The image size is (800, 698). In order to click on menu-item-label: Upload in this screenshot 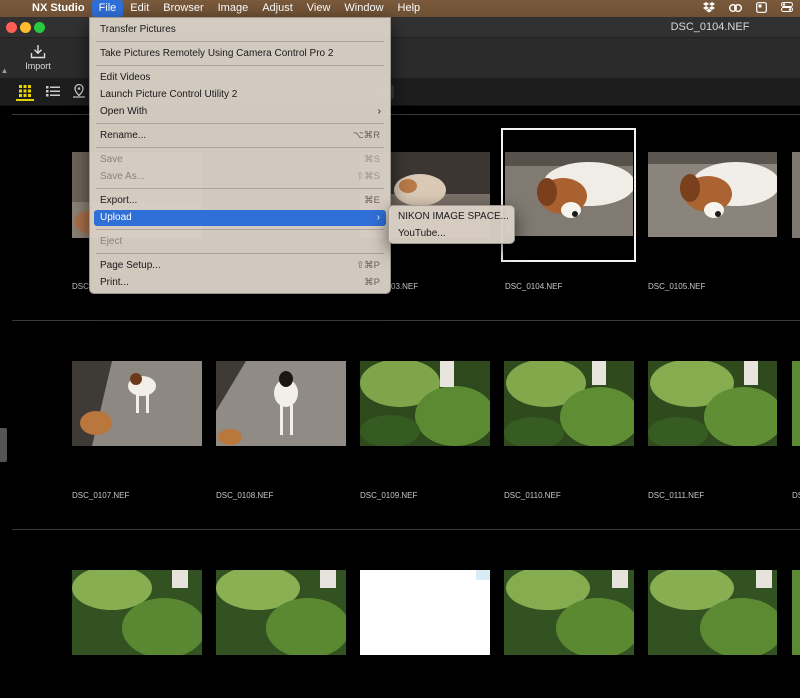, I will do `click(116, 217)`.